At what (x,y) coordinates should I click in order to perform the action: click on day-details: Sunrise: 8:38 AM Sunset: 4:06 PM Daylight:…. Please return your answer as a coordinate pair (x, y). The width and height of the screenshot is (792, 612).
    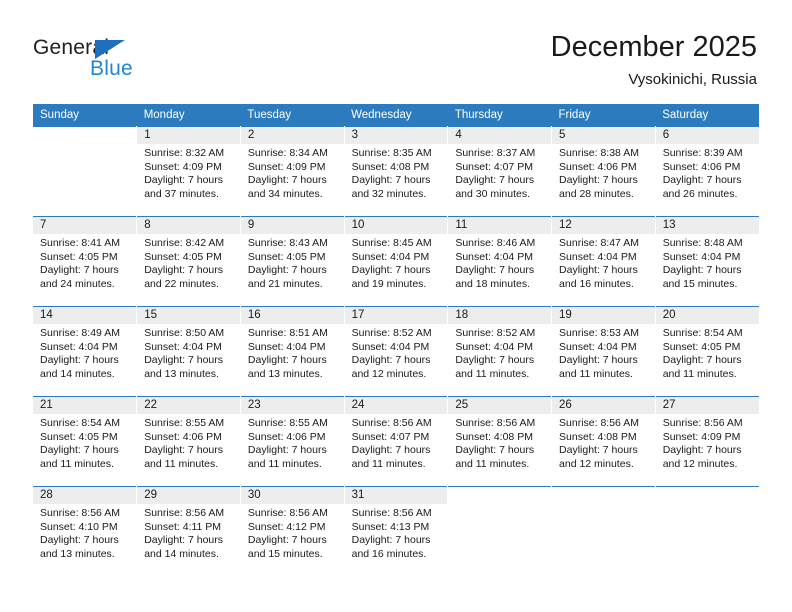
    Looking at the image, I should click on (603, 172).